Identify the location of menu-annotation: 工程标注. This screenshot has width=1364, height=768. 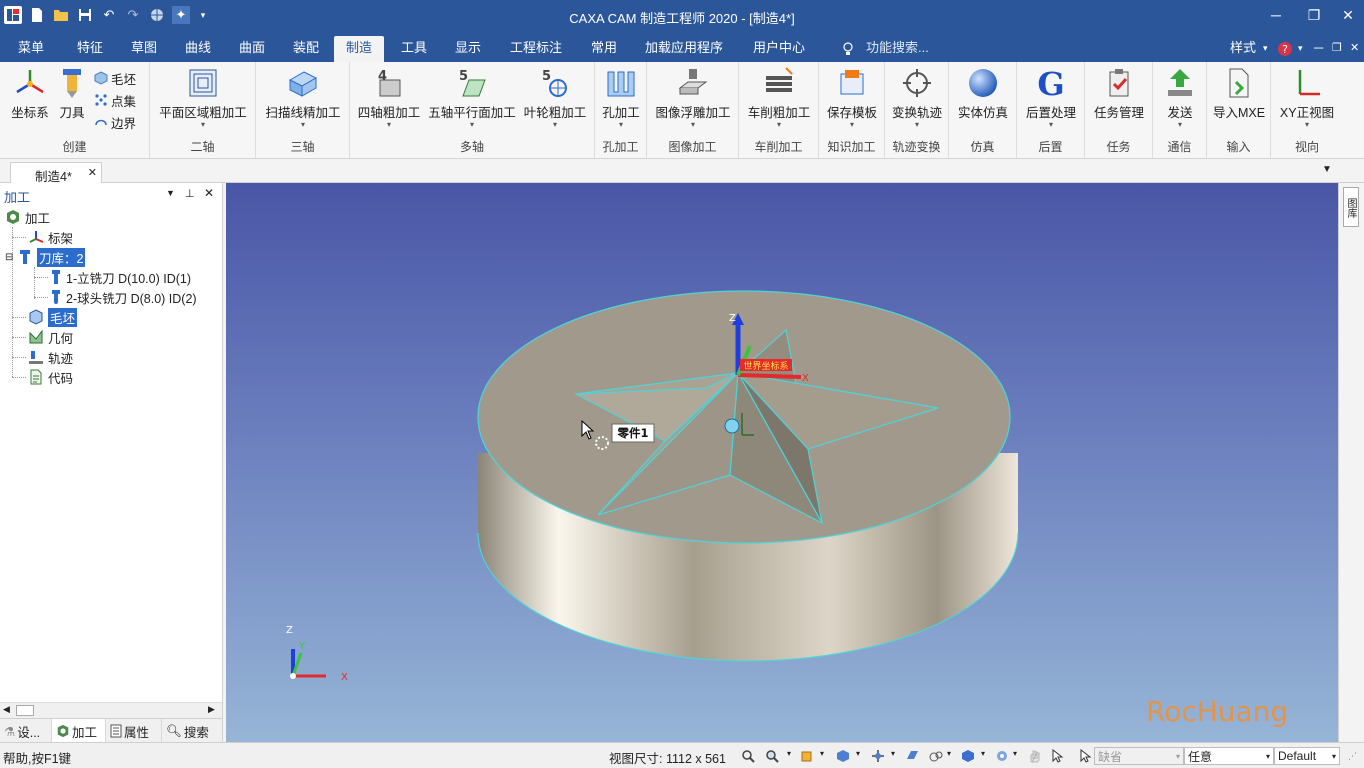
(536, 49).